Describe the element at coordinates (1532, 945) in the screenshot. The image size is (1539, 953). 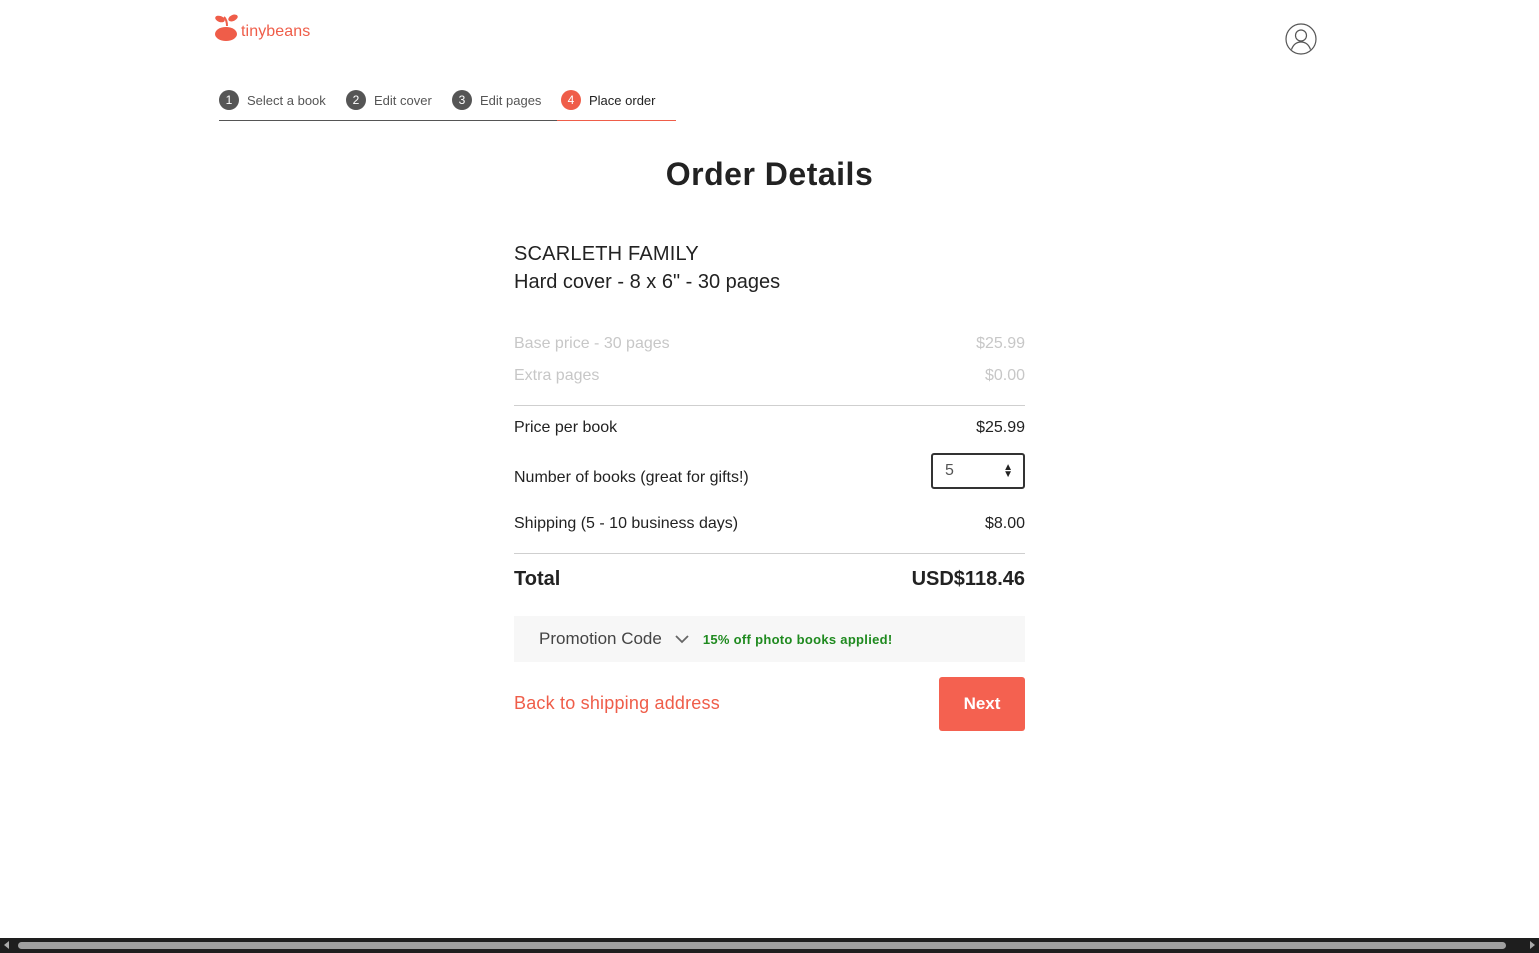
I see `scroll-right-icon` at that location.